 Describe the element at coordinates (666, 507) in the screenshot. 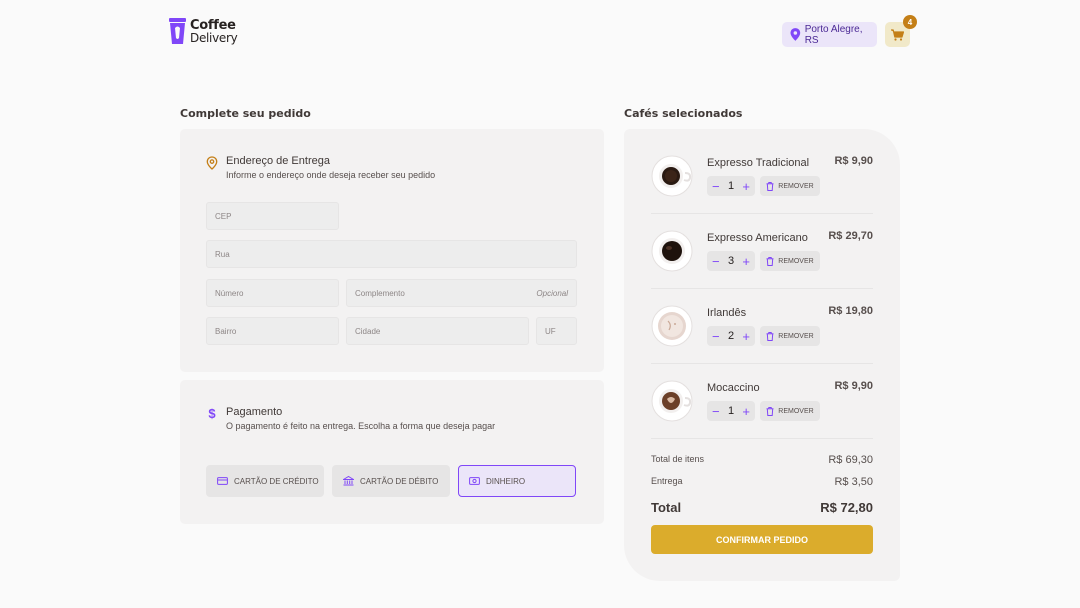

I see `total-label: Total` at that location.